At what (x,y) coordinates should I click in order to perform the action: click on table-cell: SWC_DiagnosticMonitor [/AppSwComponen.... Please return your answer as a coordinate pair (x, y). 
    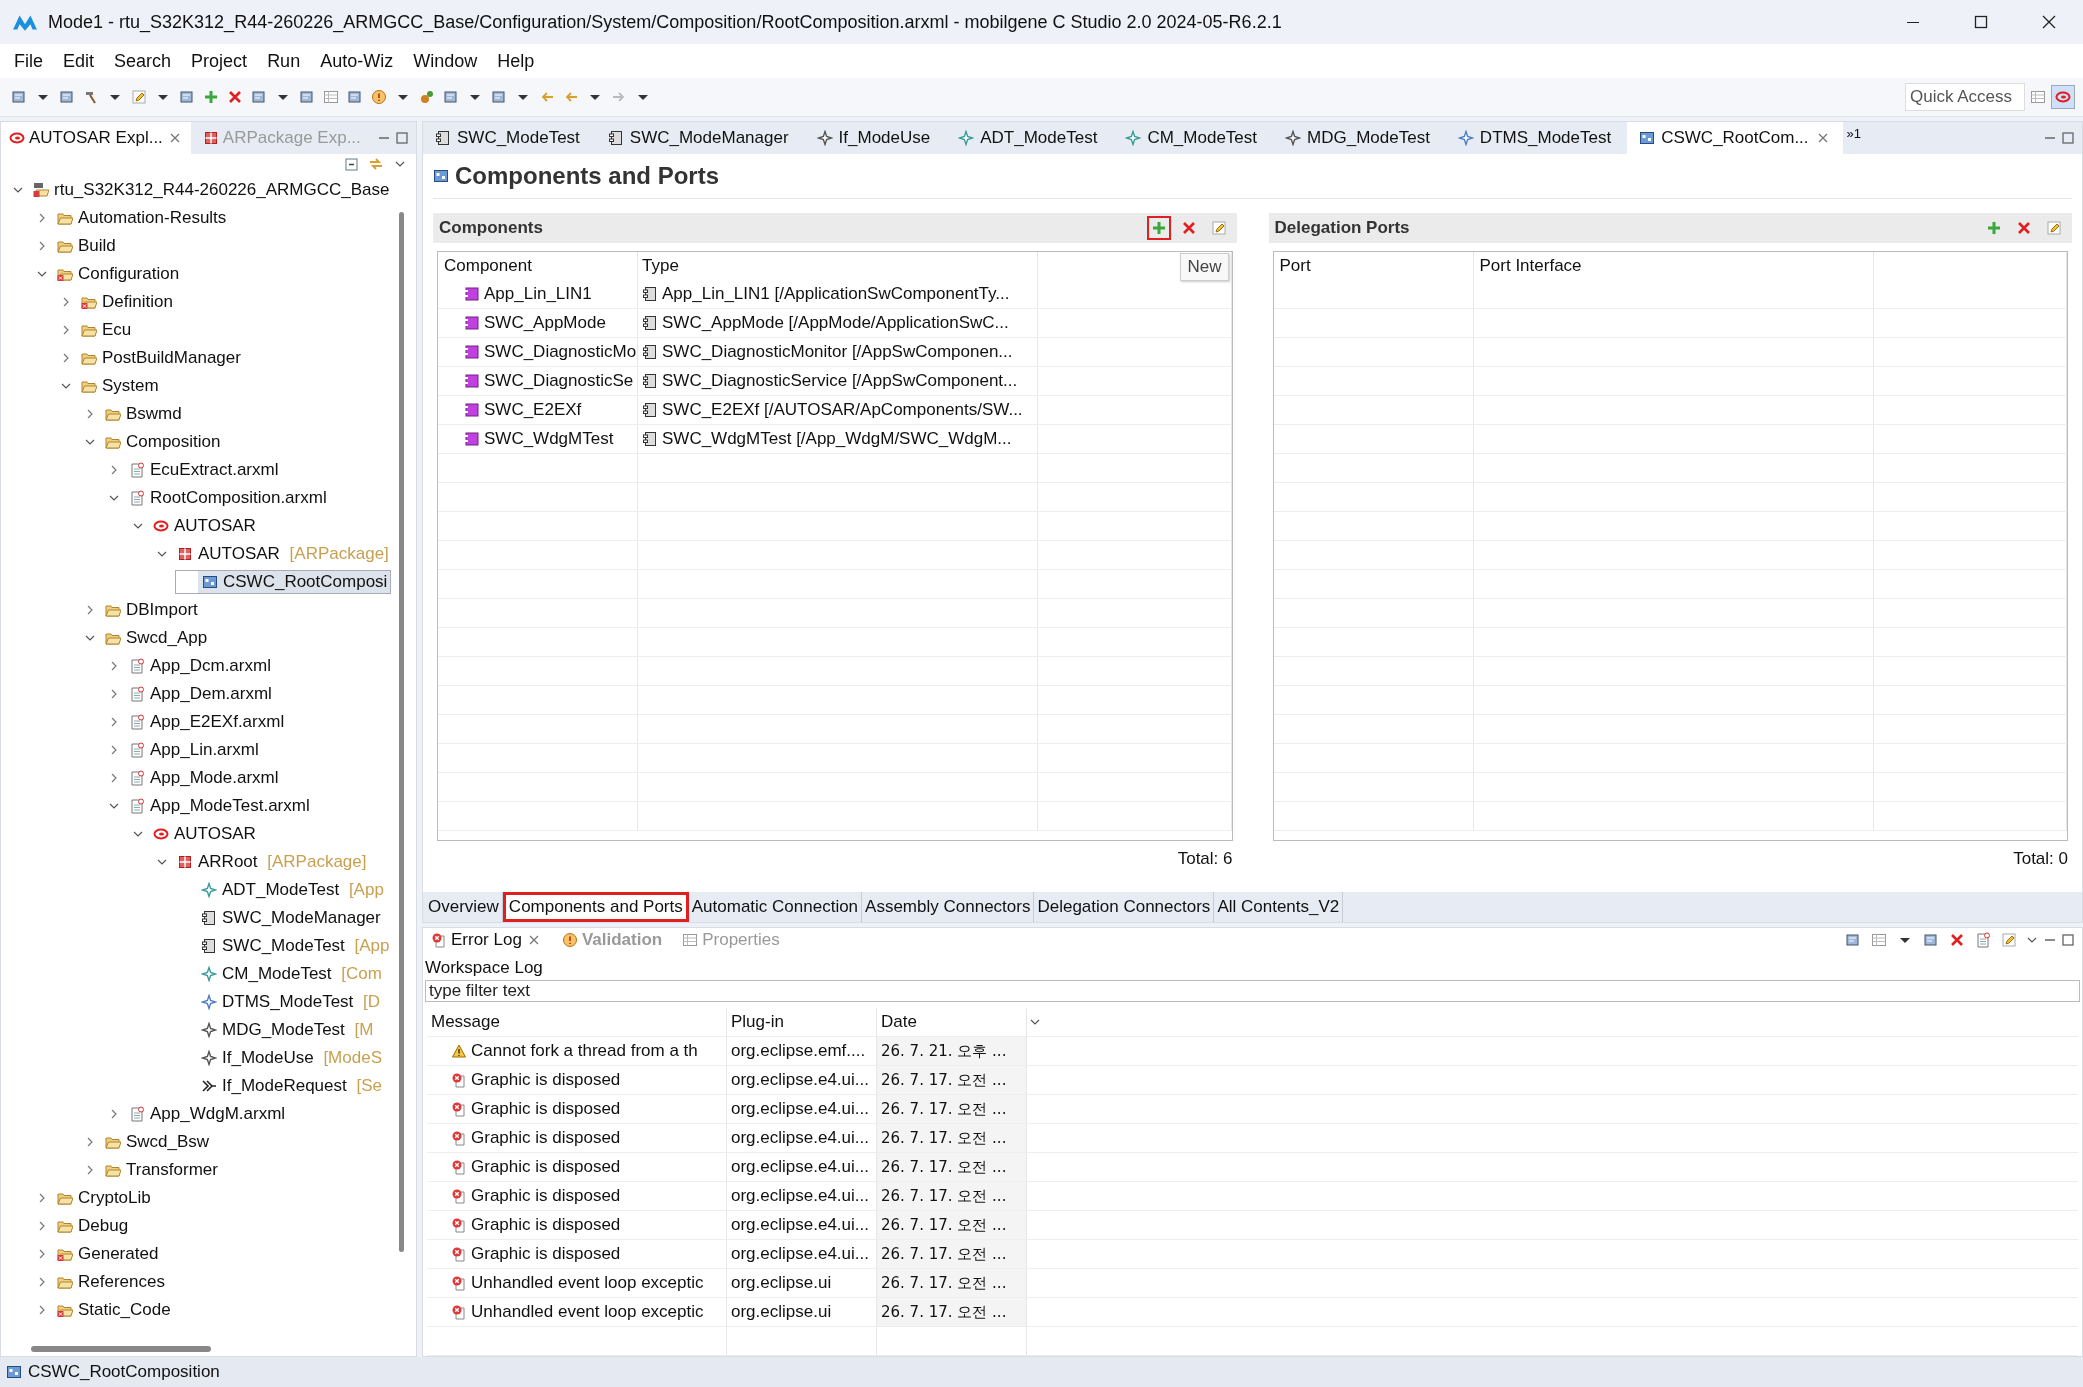
    Looking at the image, I should click on (838, 352).